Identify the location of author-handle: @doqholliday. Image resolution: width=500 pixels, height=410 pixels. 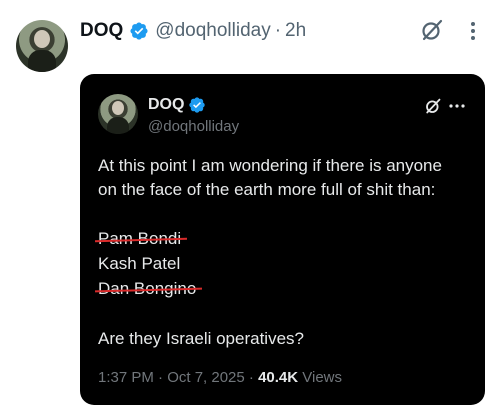
(212, 31).